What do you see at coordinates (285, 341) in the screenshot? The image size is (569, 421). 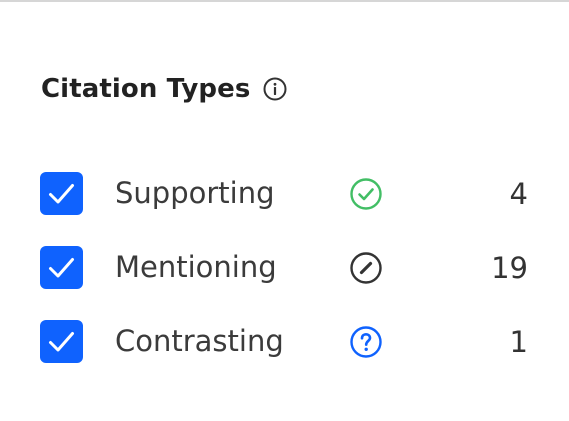 I see `citation-type-row-contrasting: Contrasting 1` at bounding box center [285, 341].